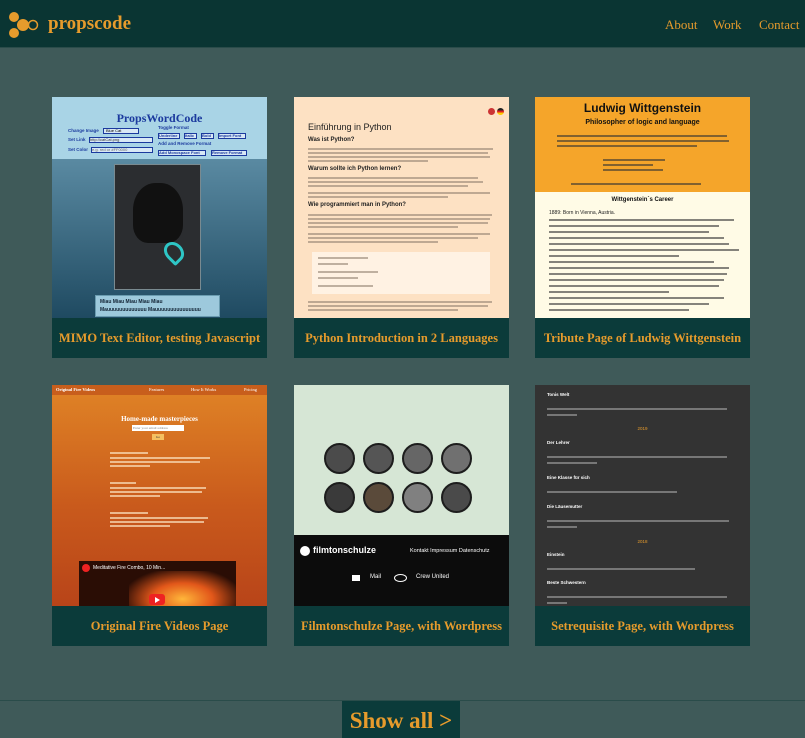 This screenshot has height=738, width=805. I want to click on crew-icon, so click(400, 578).